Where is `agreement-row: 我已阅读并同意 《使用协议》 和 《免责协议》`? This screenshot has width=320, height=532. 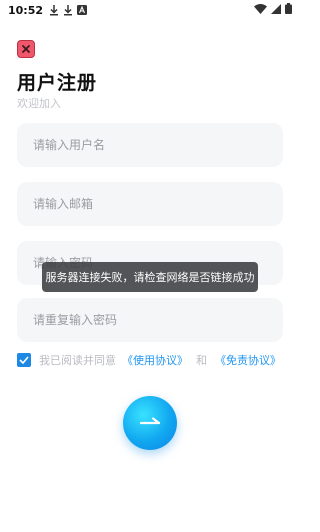
agreement-row: 我已阅读并同意 《使用协议》 和 《免责协议》 is located at coordinates (152, 360).